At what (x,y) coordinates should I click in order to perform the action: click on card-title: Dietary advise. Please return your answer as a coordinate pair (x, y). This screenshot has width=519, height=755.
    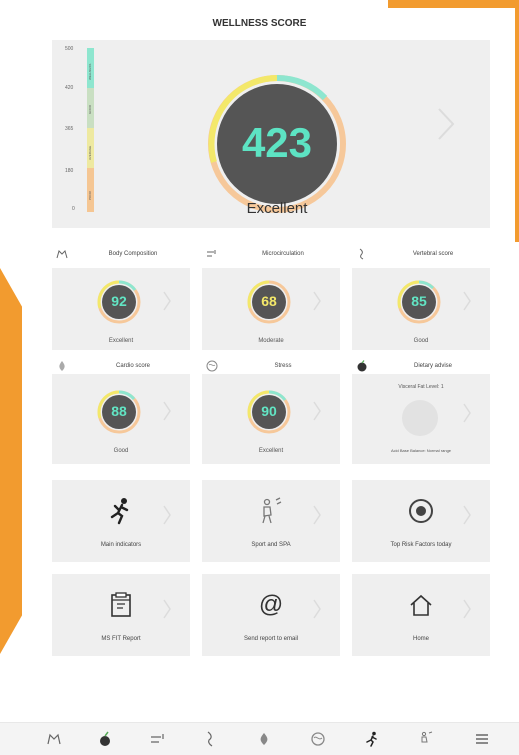
    Looking at the image, I should click on (432, 366).